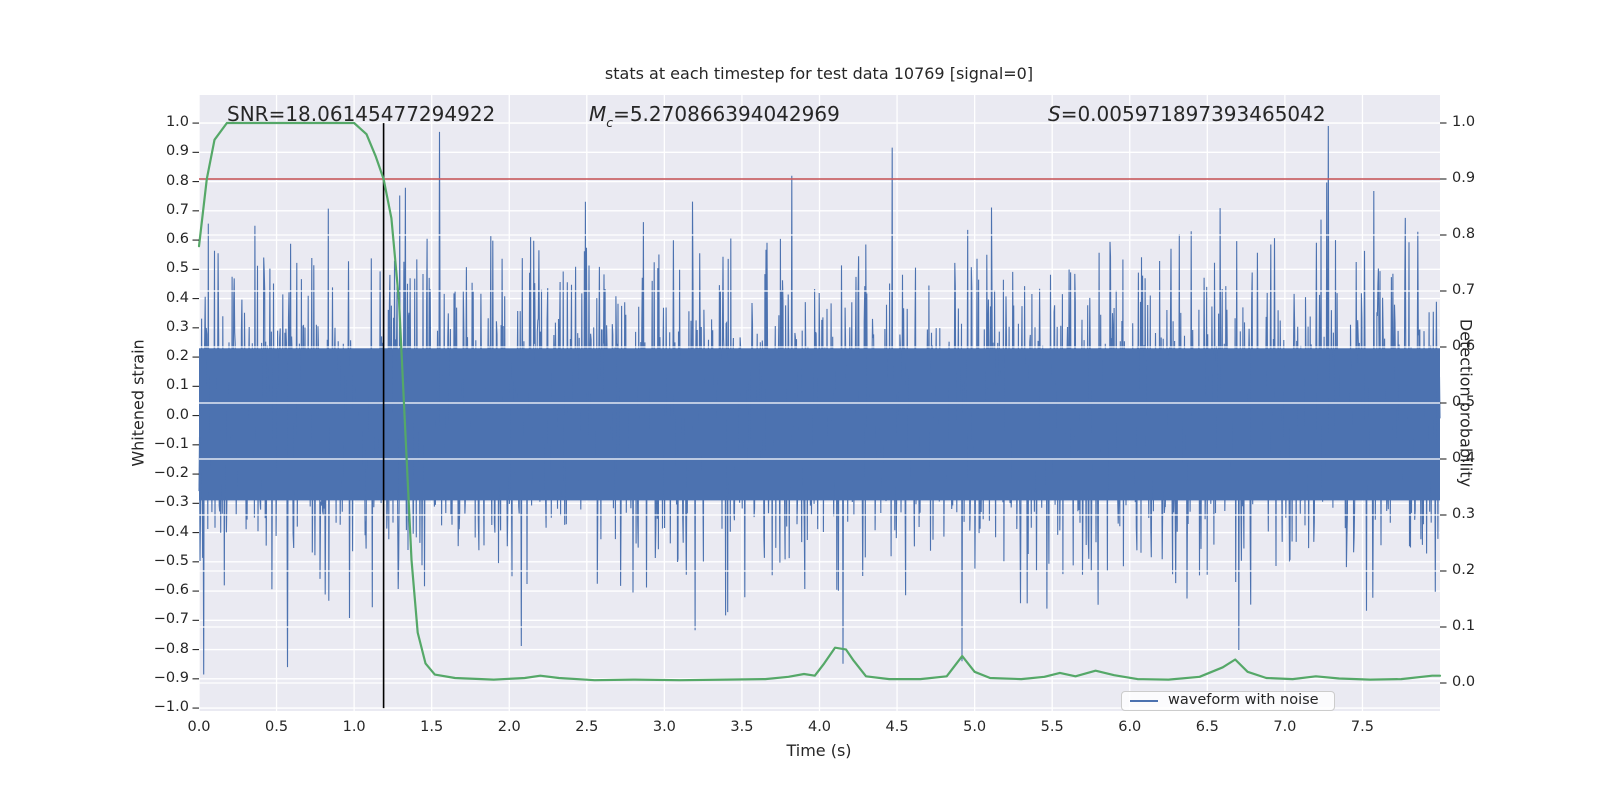  Describe the element at coordinates (1464, 682) in the screenshot. I see `y-tick-label-right: 0.0` at that location.